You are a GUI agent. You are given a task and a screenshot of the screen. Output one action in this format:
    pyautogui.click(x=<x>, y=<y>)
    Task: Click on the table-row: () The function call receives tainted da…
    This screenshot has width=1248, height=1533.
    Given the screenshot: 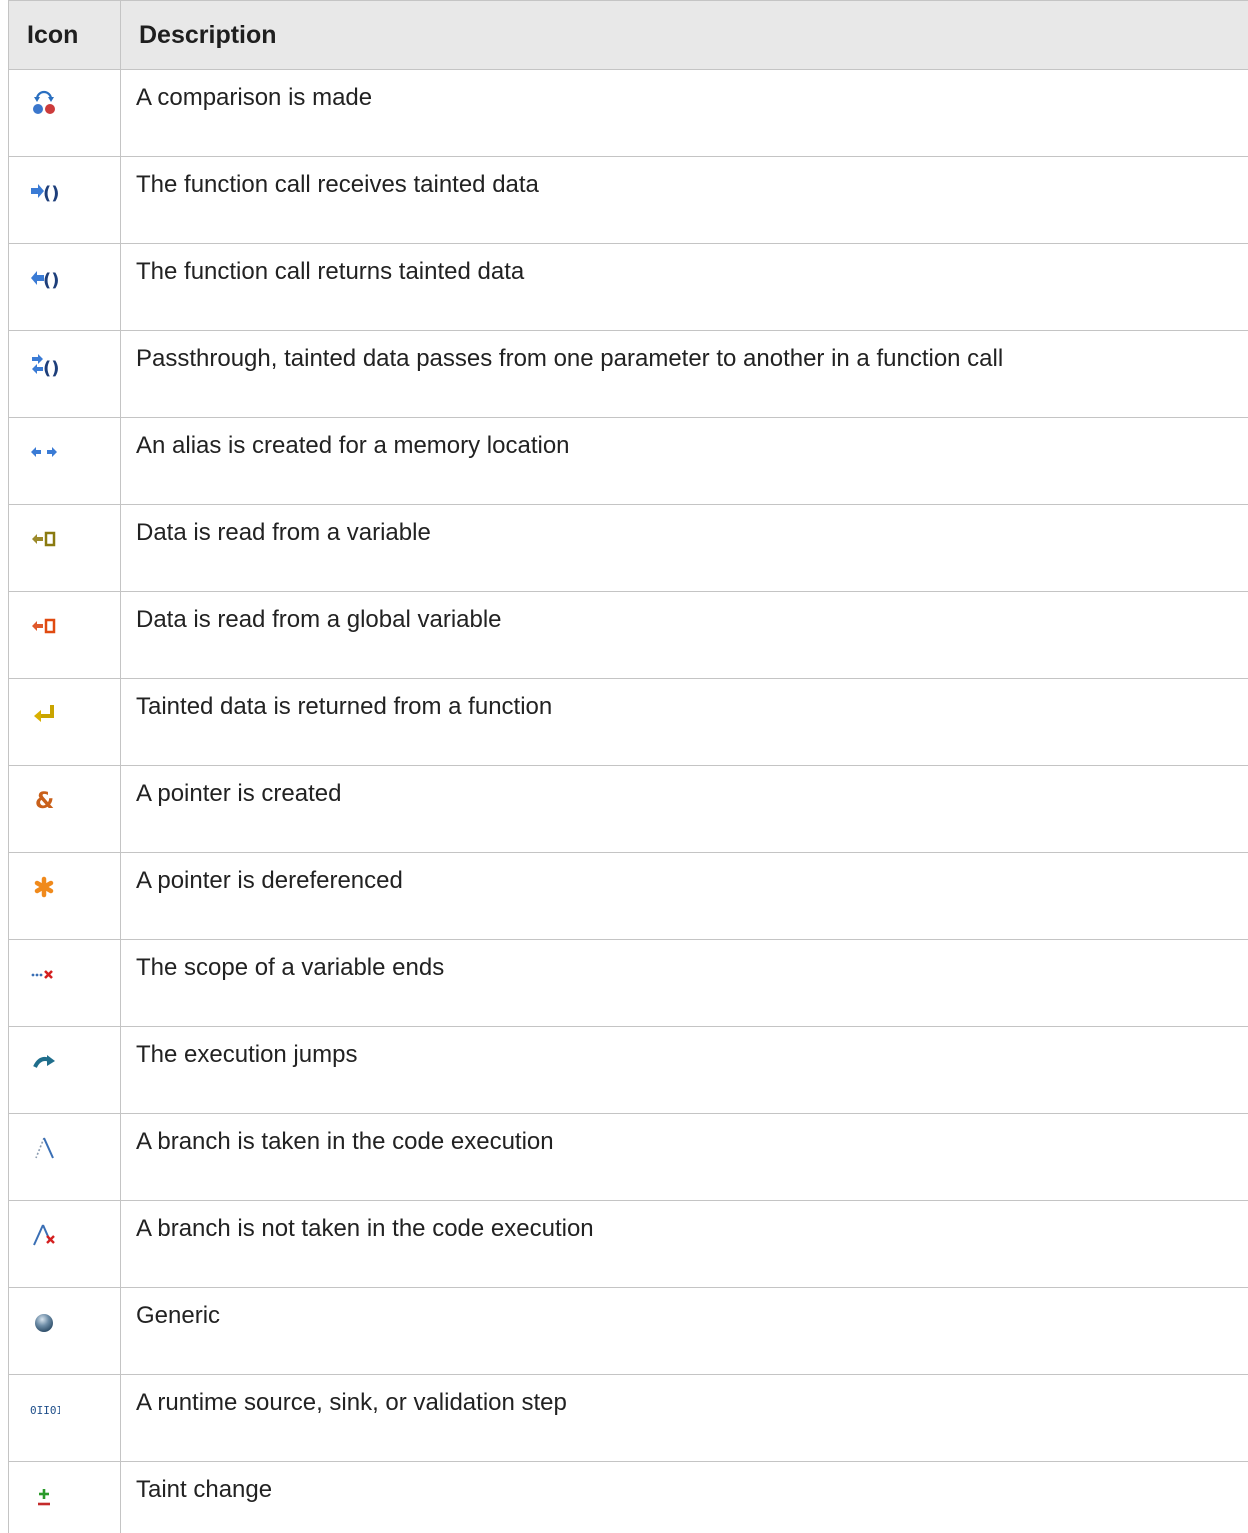 What is the action you would take?
    pyautogui.click(x=628, y=200)
    